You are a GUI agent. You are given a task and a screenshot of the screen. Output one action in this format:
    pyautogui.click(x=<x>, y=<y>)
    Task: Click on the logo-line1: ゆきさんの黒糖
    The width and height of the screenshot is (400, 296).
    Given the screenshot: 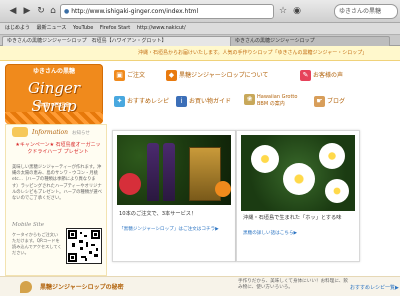 What is the action you would take?
    pyautogui.click(x=53, y=71)
    